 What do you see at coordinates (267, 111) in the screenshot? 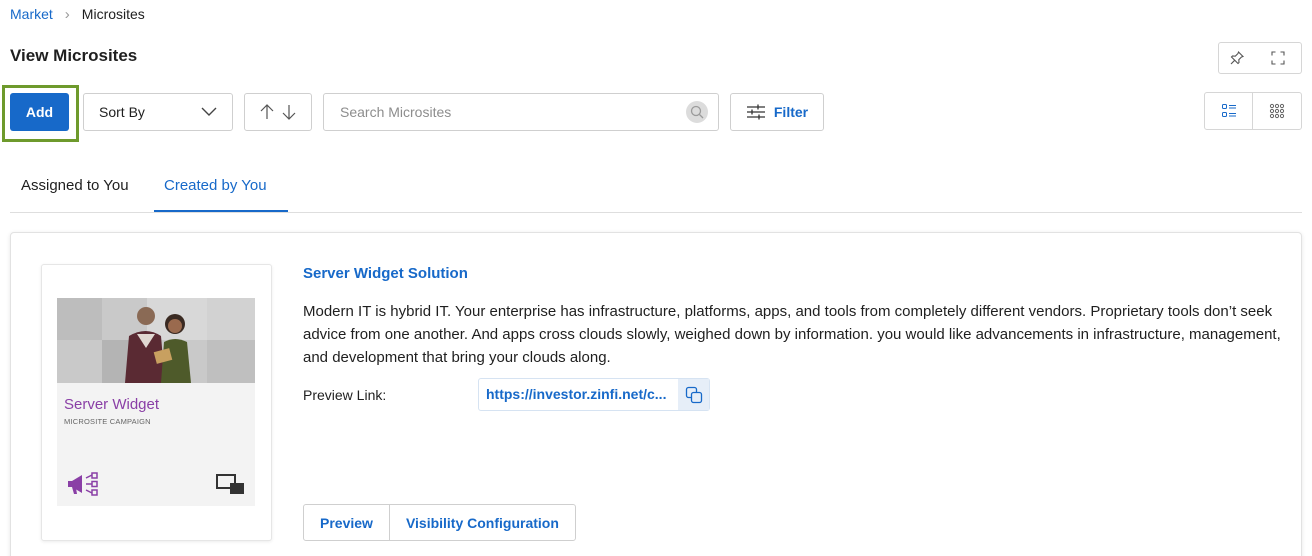
I see `arrow-up-icon` at bounding box center [267, 111].